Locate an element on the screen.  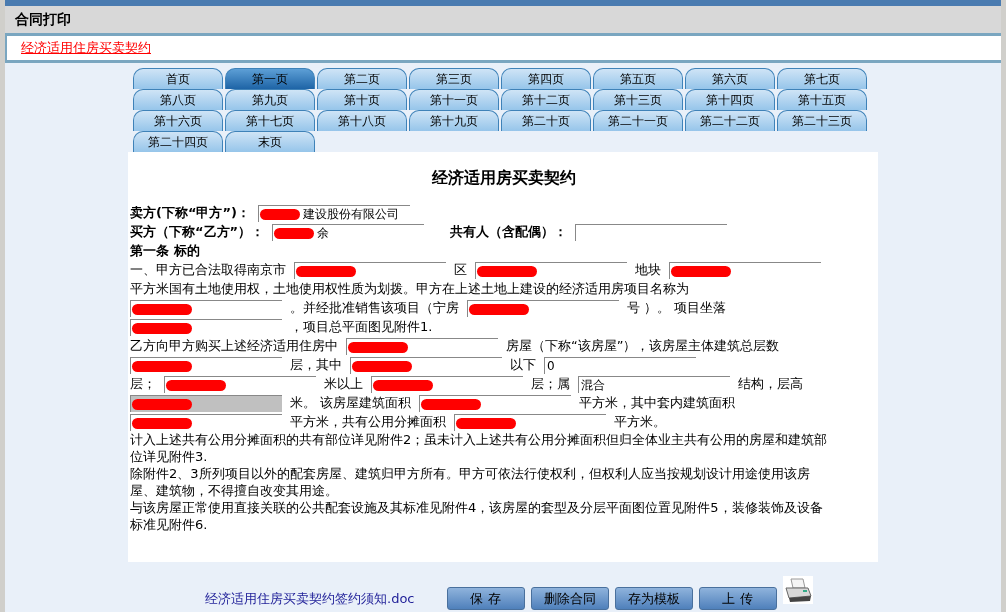
sentence-text: 乙方向甲方购买上述经济适用住房中 is located at coordinates (234, 346).